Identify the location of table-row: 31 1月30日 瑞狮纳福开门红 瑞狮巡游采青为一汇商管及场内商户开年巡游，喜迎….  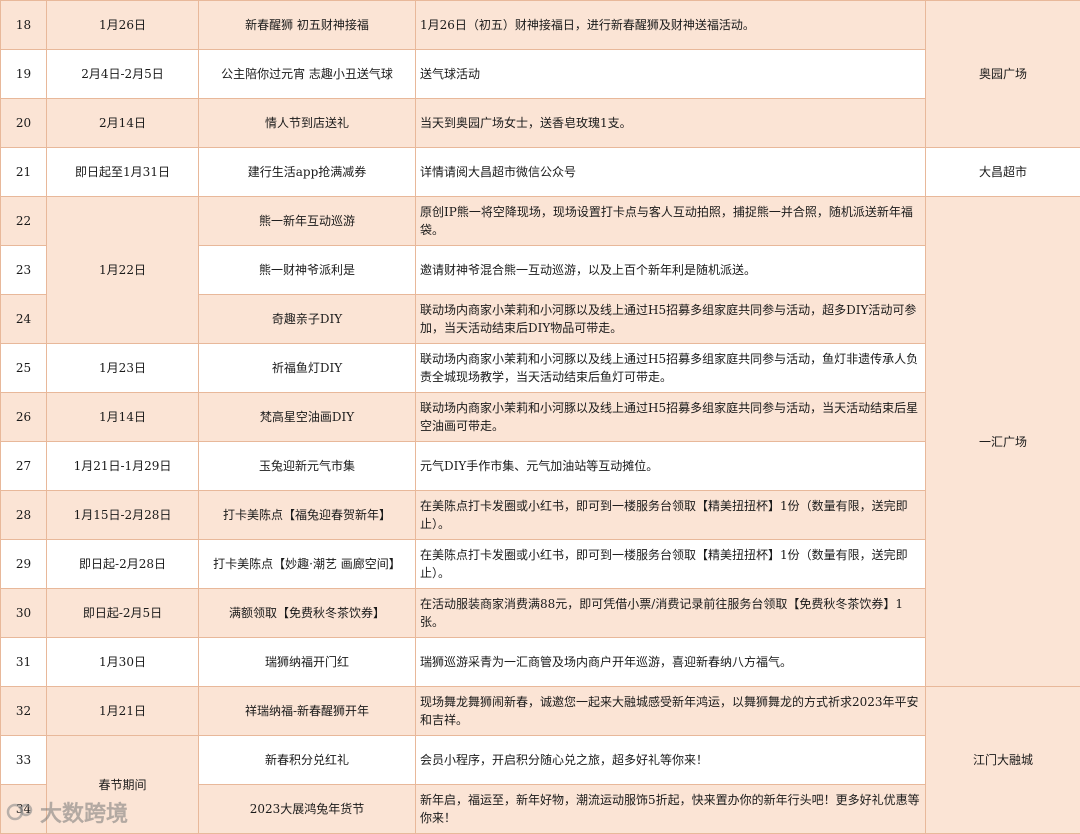
(540, 662).